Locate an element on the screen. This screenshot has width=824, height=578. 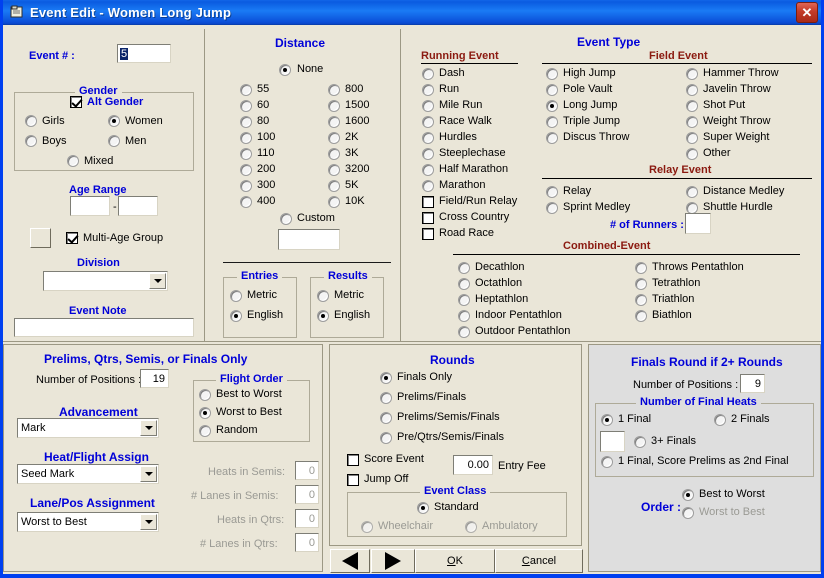
radio-running-half-marathon is located at coordinates (428, 170).